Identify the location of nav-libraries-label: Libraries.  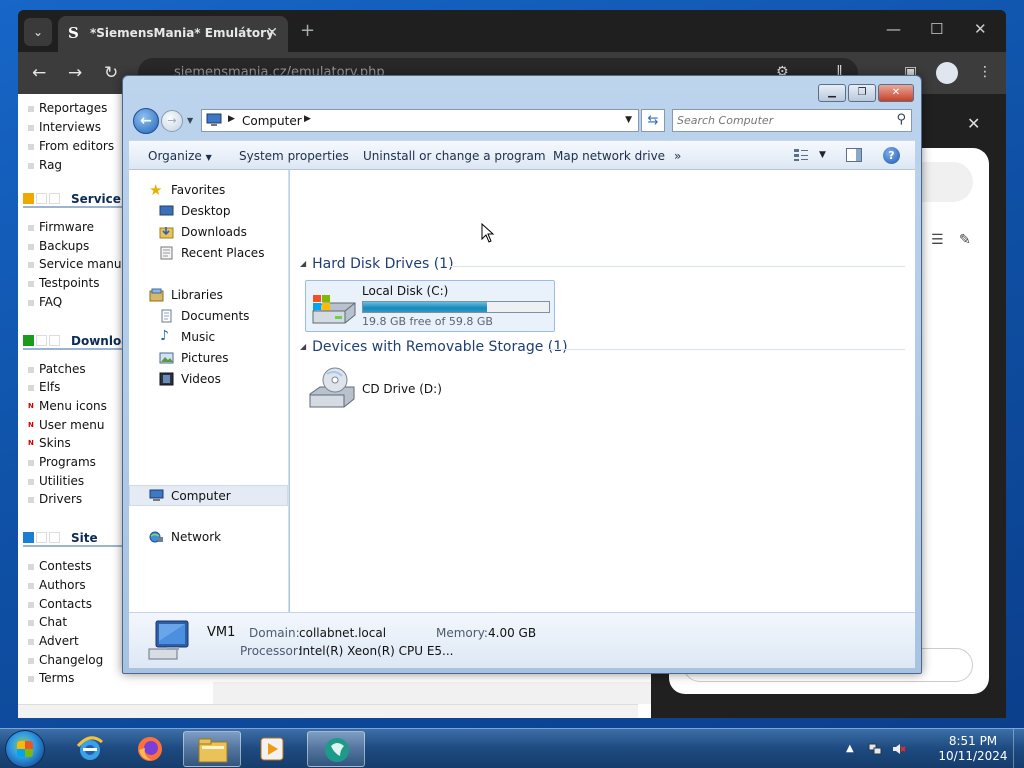
(197, 295).